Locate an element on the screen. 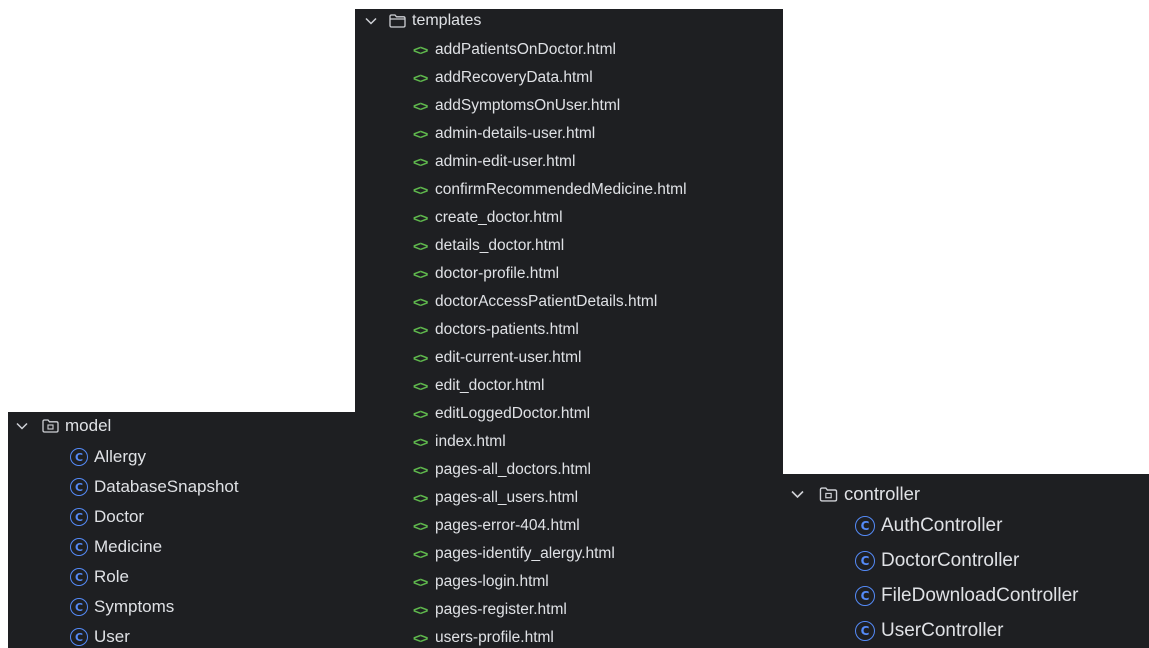  model-class-item: C Doctor is located at coordinates (107, 517).